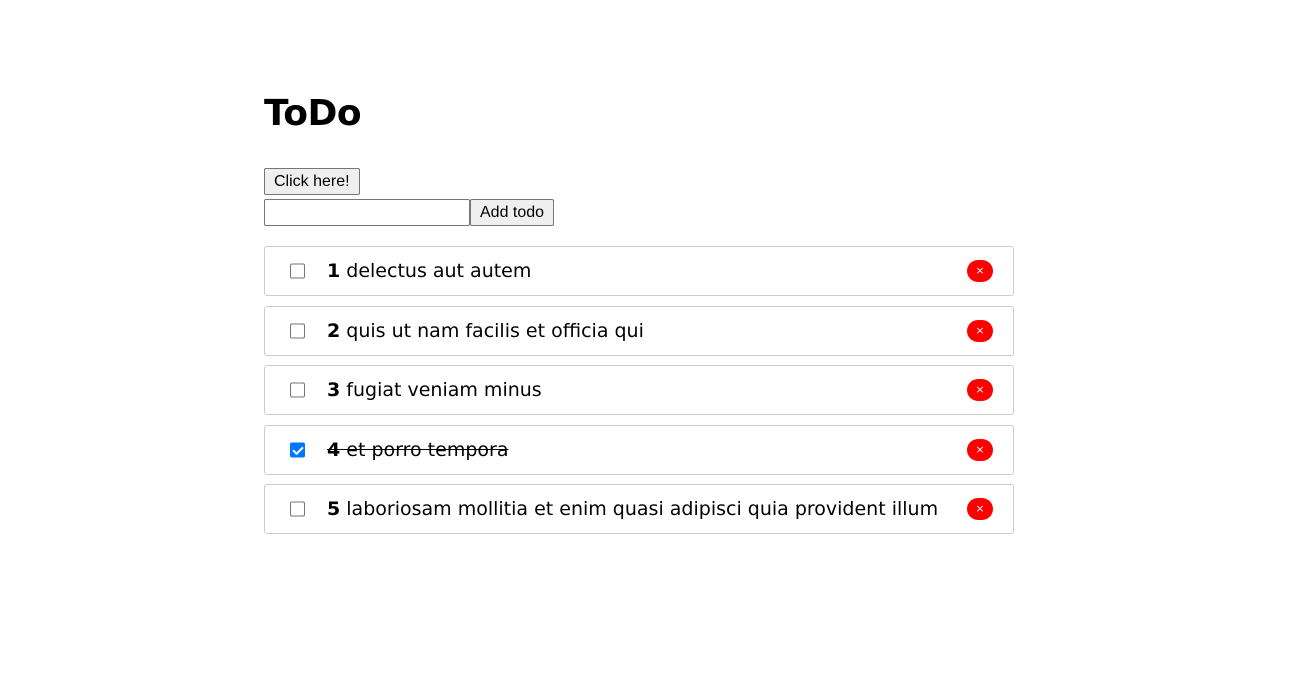 The height and width of the screenshot is (675, 1309). I want to click on todo-number: 3, so click(334, 390).